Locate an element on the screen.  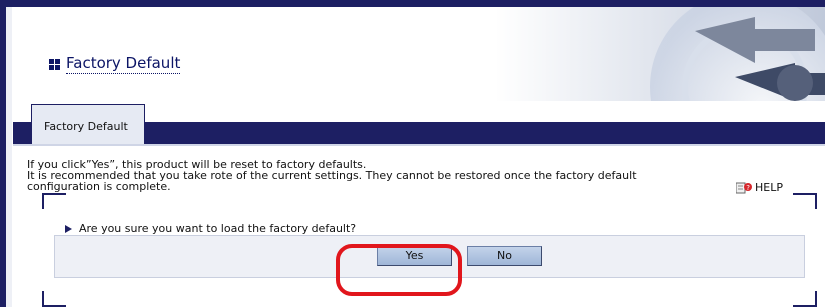
triangle-right-icon is located at coordinates (68, 228).